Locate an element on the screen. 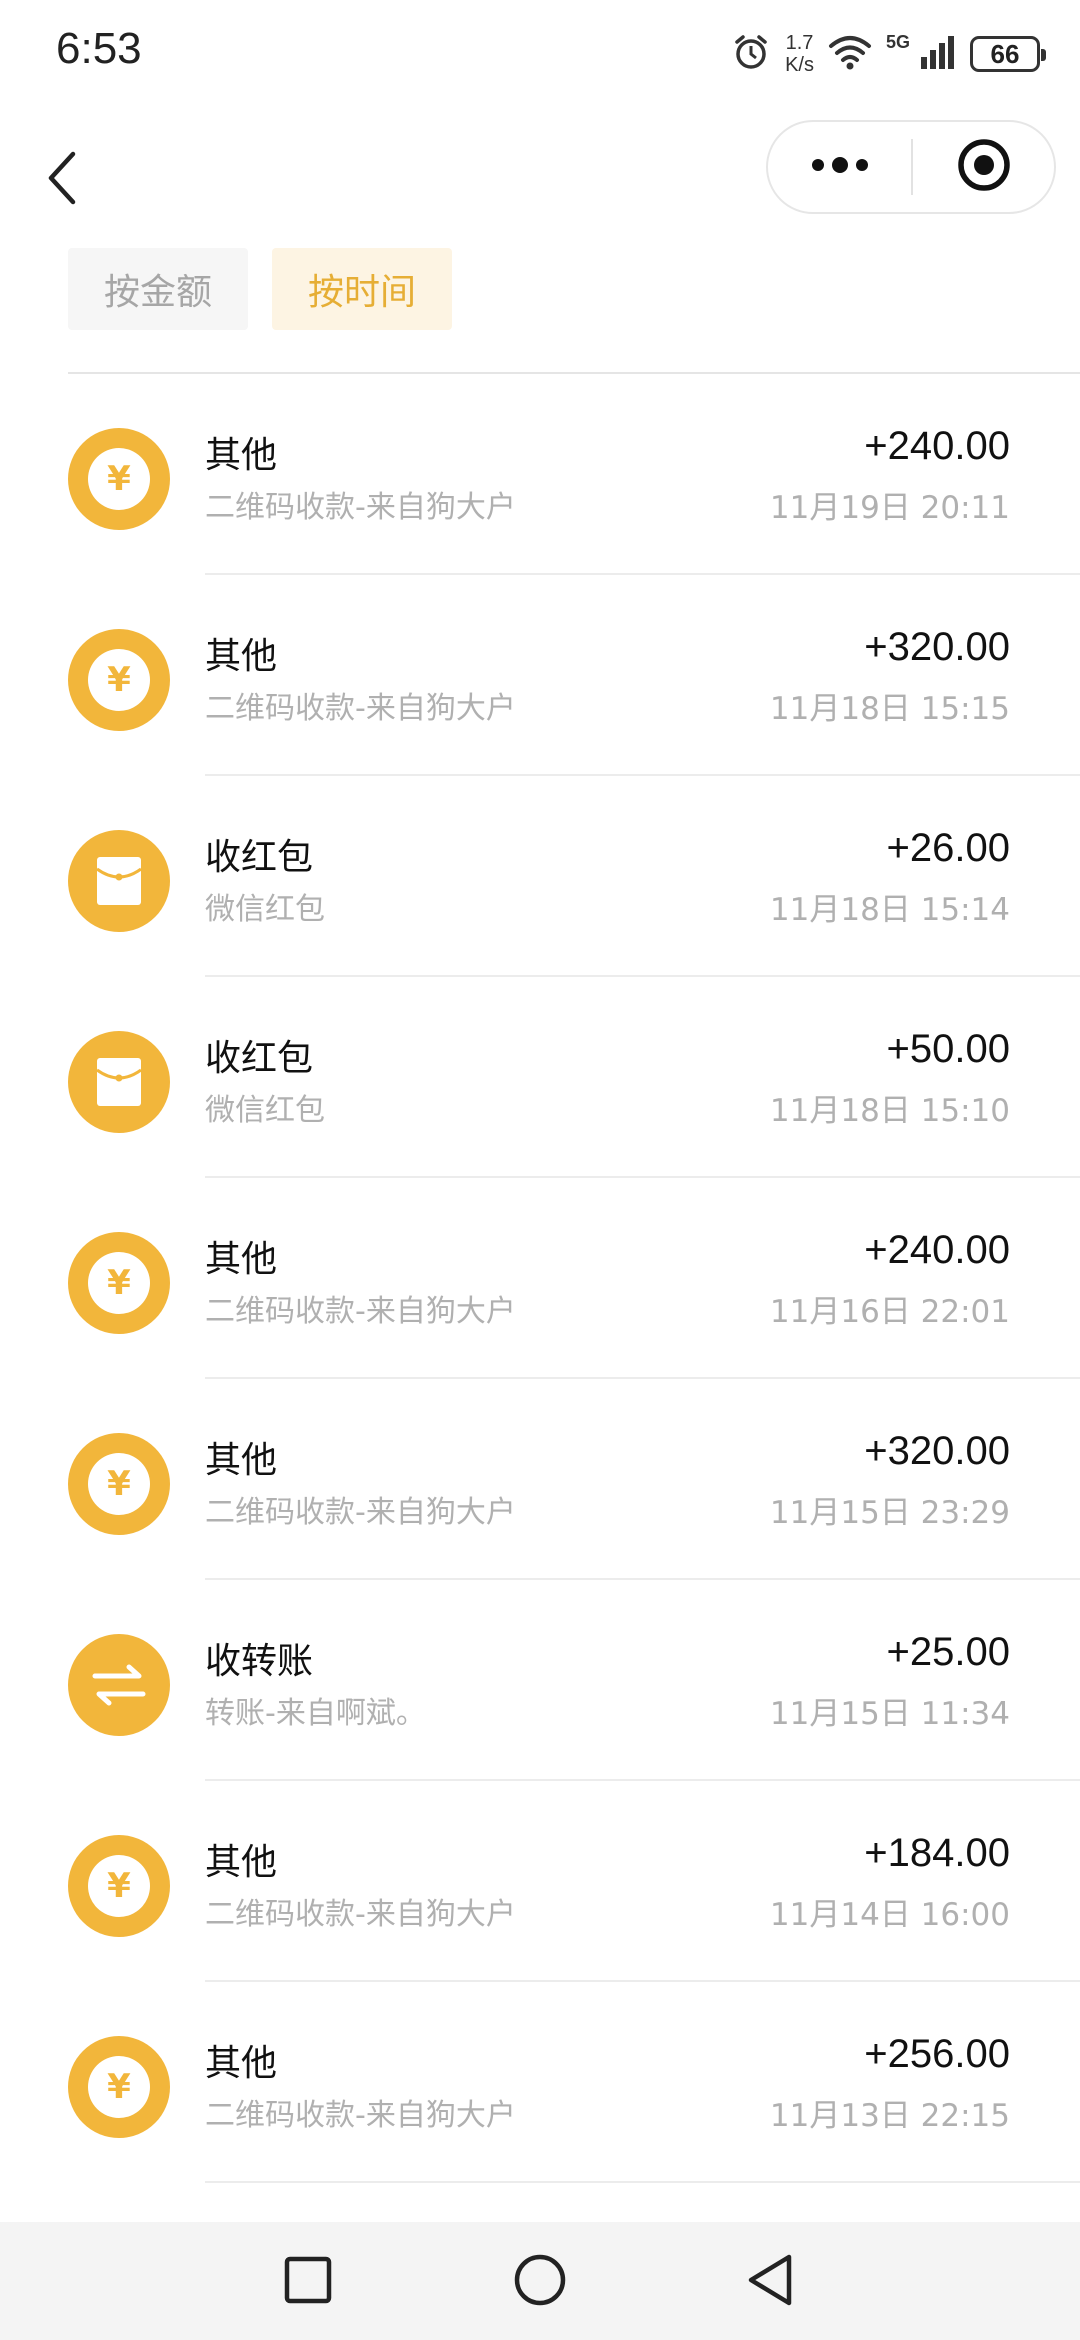 The image size is (1080, 2340). transaction-row: ¥ 其他 二维码收款-来自狗大户 +256.00 11月13日 22:15 is located at coordinates (540, 2082).